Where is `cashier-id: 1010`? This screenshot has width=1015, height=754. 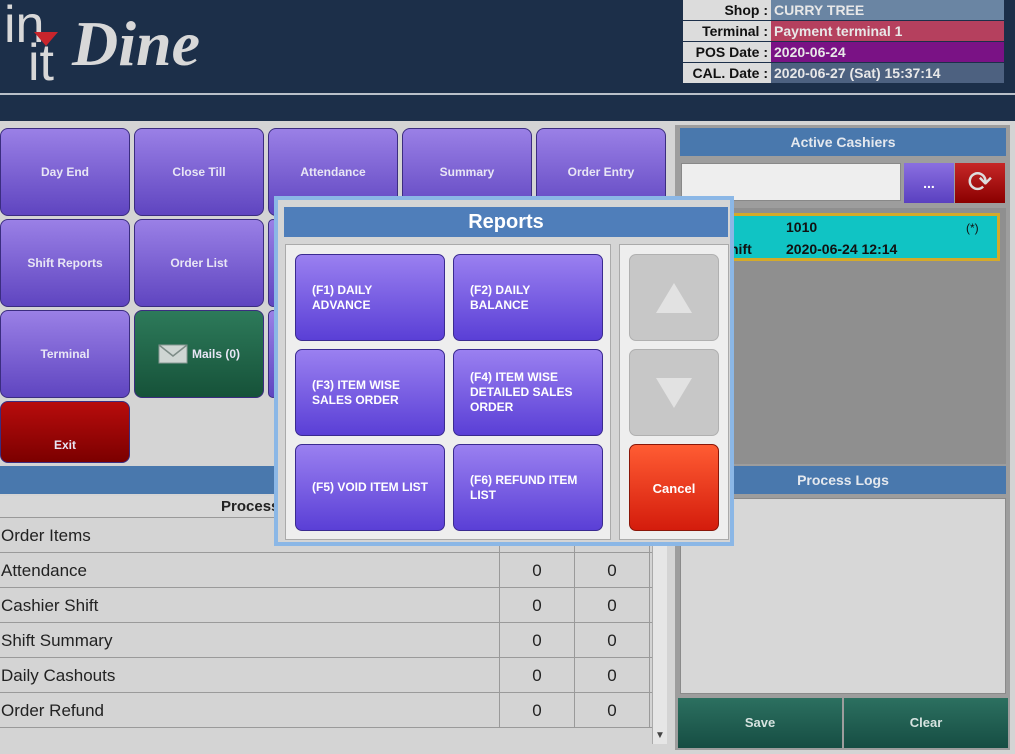
cashier-id: 1010 is located at coordinates (802, 227).